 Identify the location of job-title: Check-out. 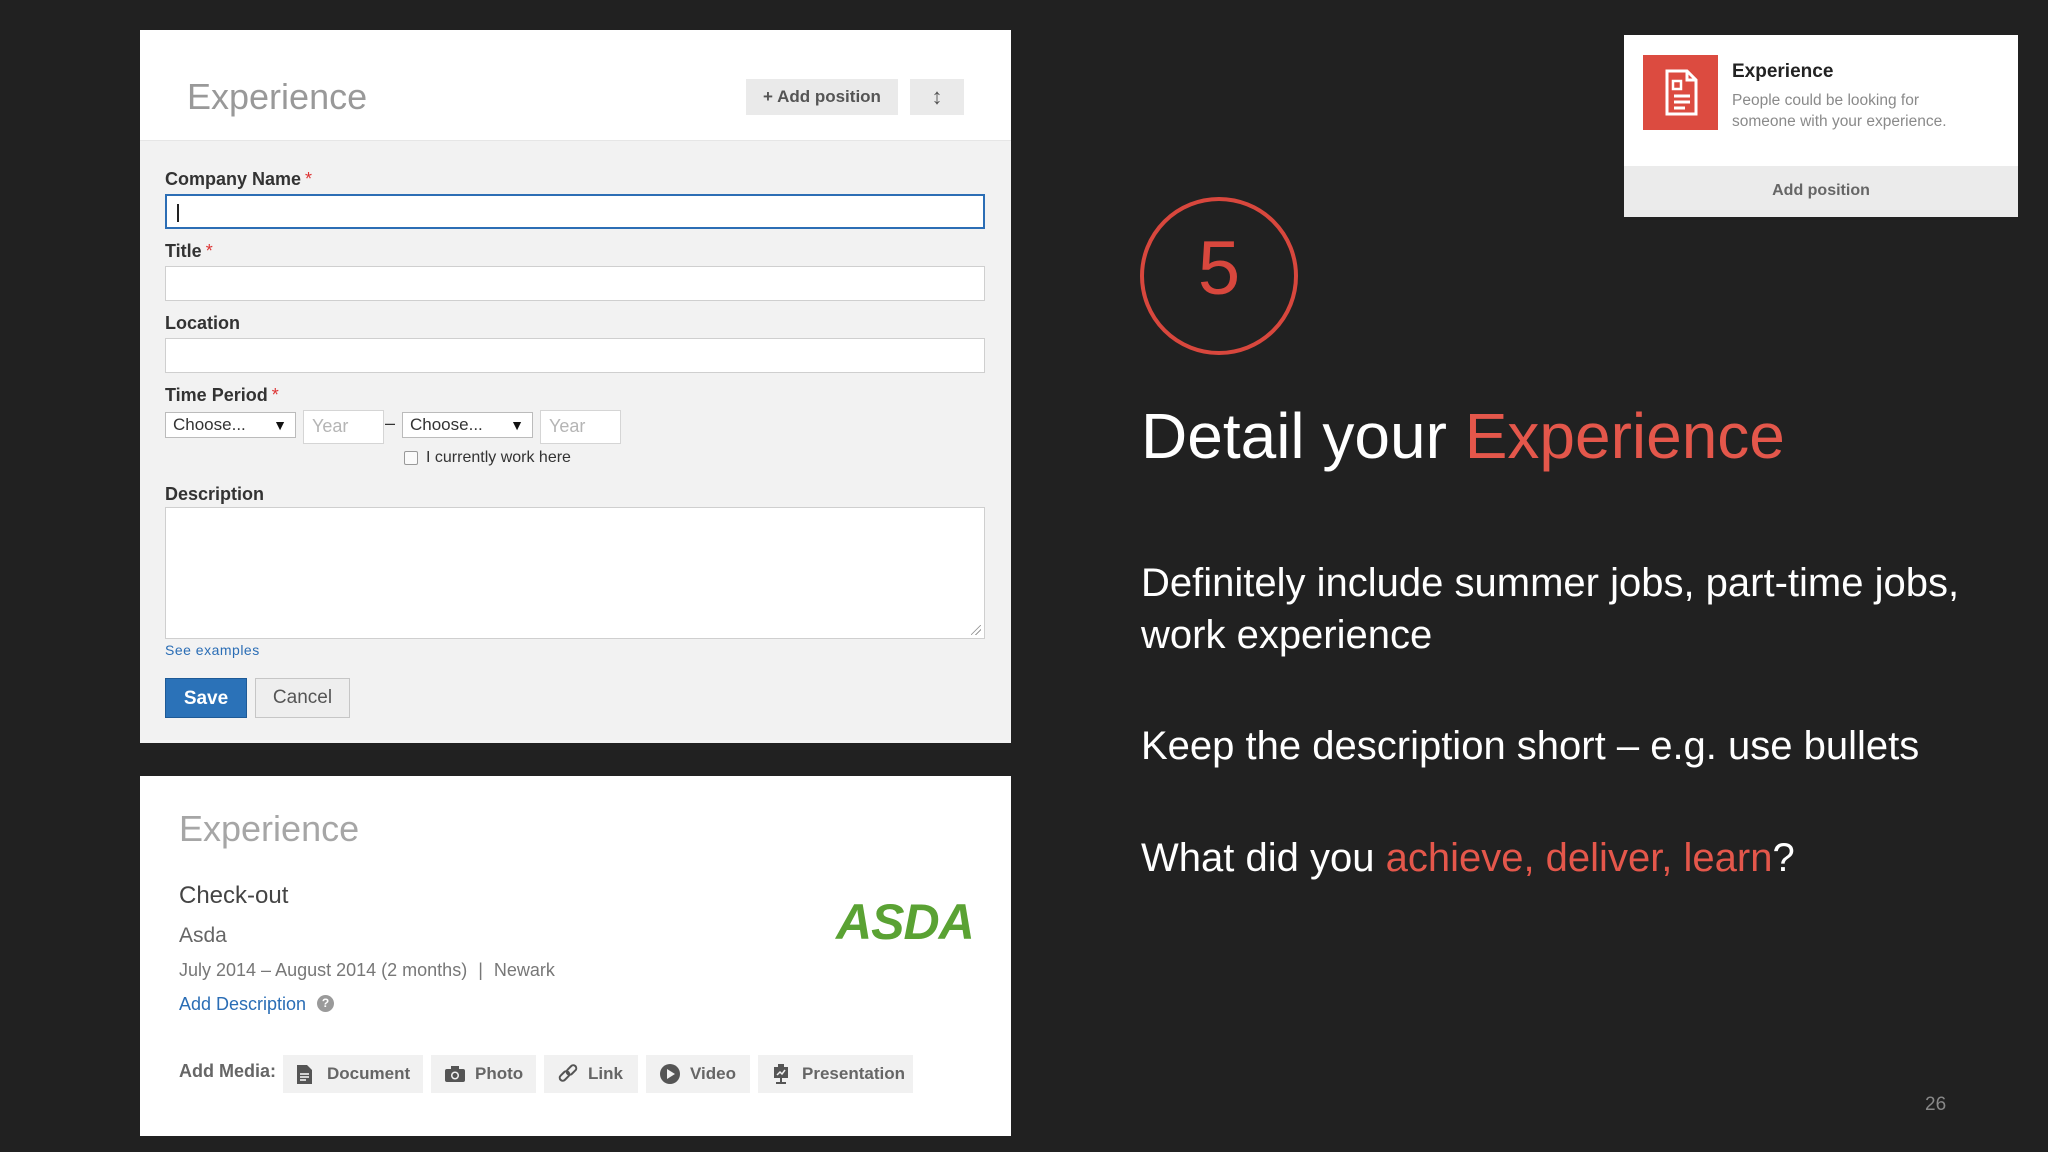
(234, 895).